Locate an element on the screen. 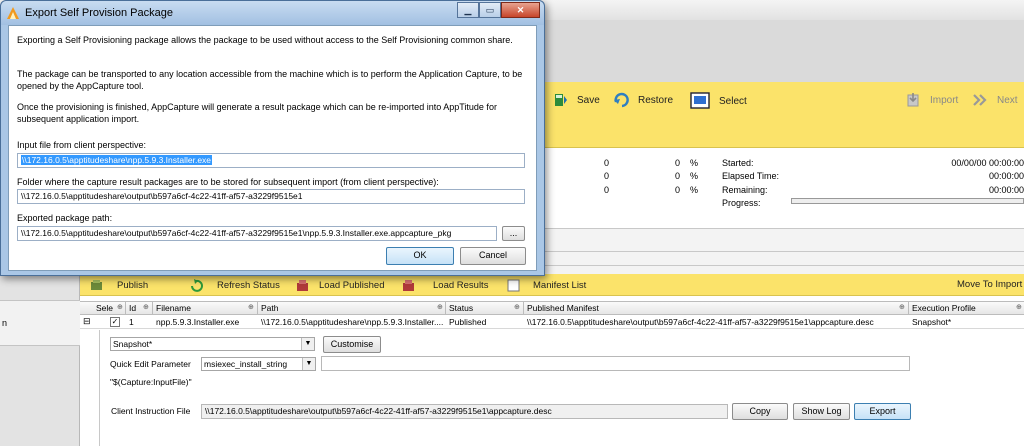 Image resolution: width=1024 pixels, height=446 pixels. close-button: ✕ is located at coordinates (520, 10).